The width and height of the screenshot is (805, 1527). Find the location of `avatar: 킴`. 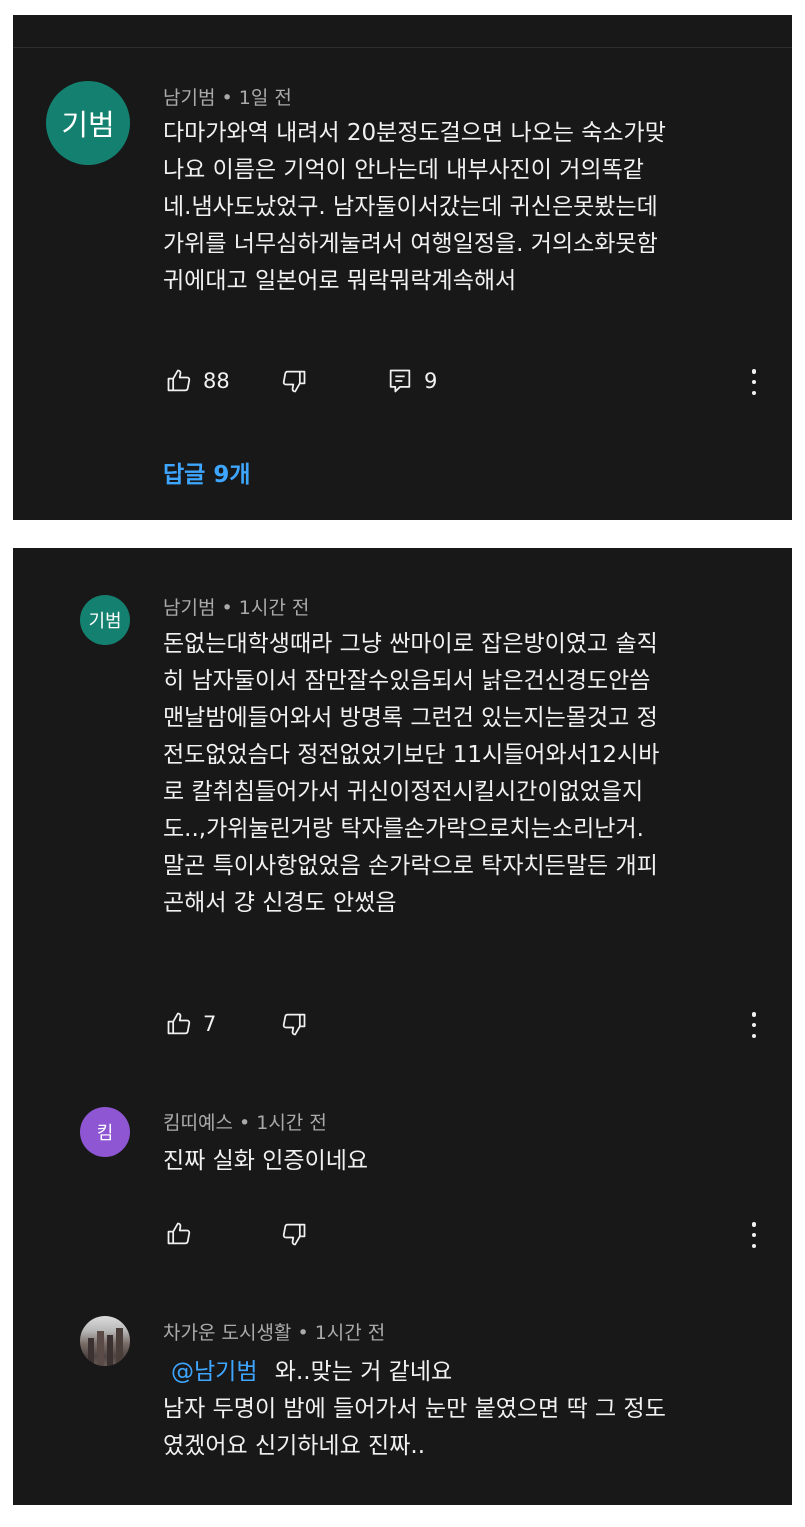

avatar: 킴 is located at coordinates (105, 1132).